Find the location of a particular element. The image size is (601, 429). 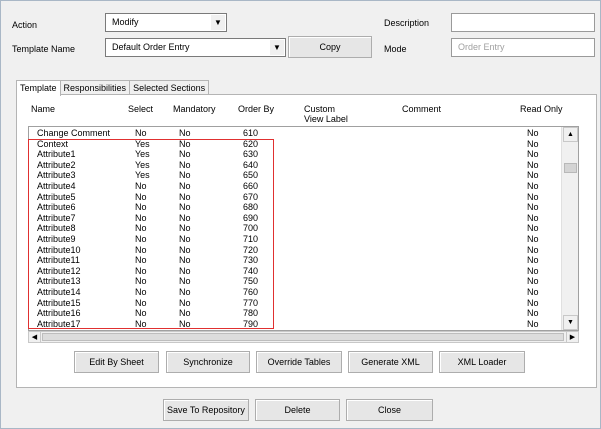

description-field is located at coordinates (523, 22).